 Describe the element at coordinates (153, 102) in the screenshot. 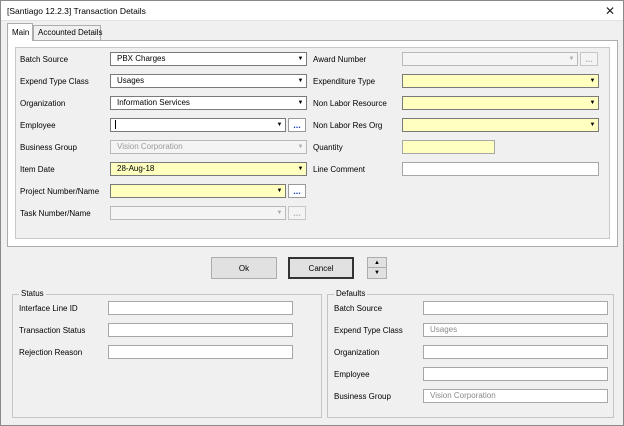

I see `organization-value: Information Services` at that location.